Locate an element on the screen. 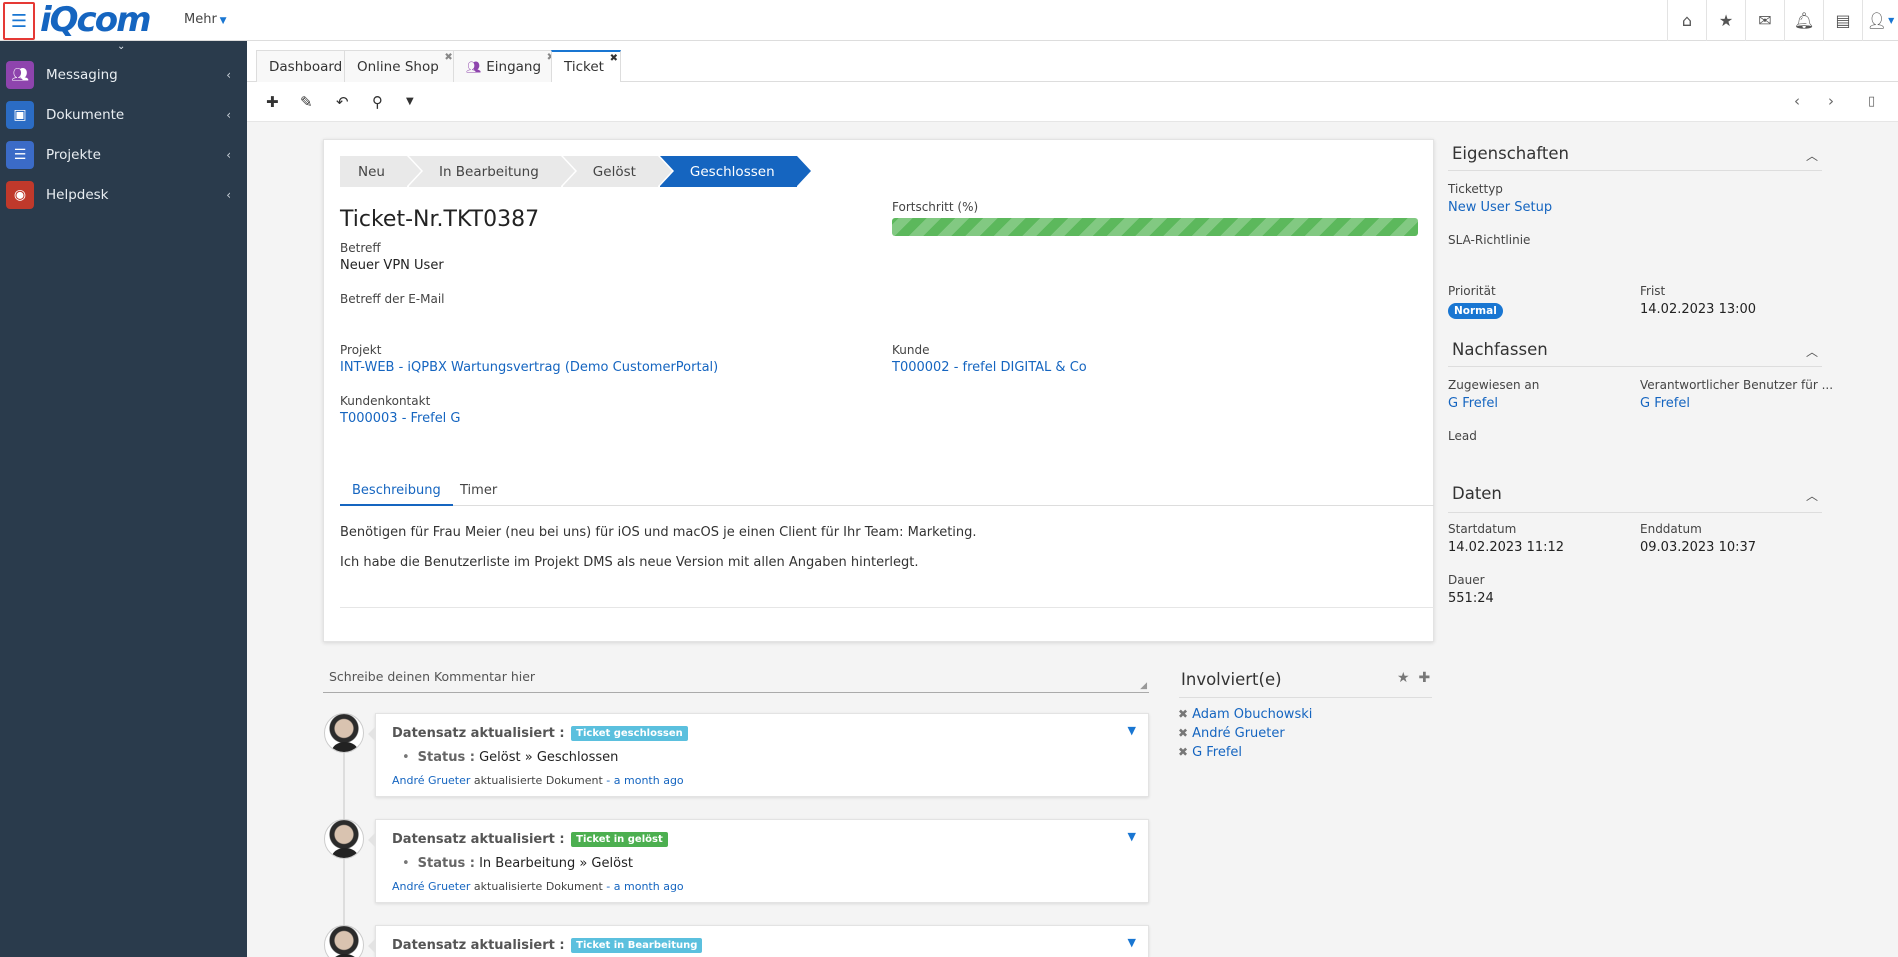  paperclip-icon: ⚲ is located at coordinates (377, 102).